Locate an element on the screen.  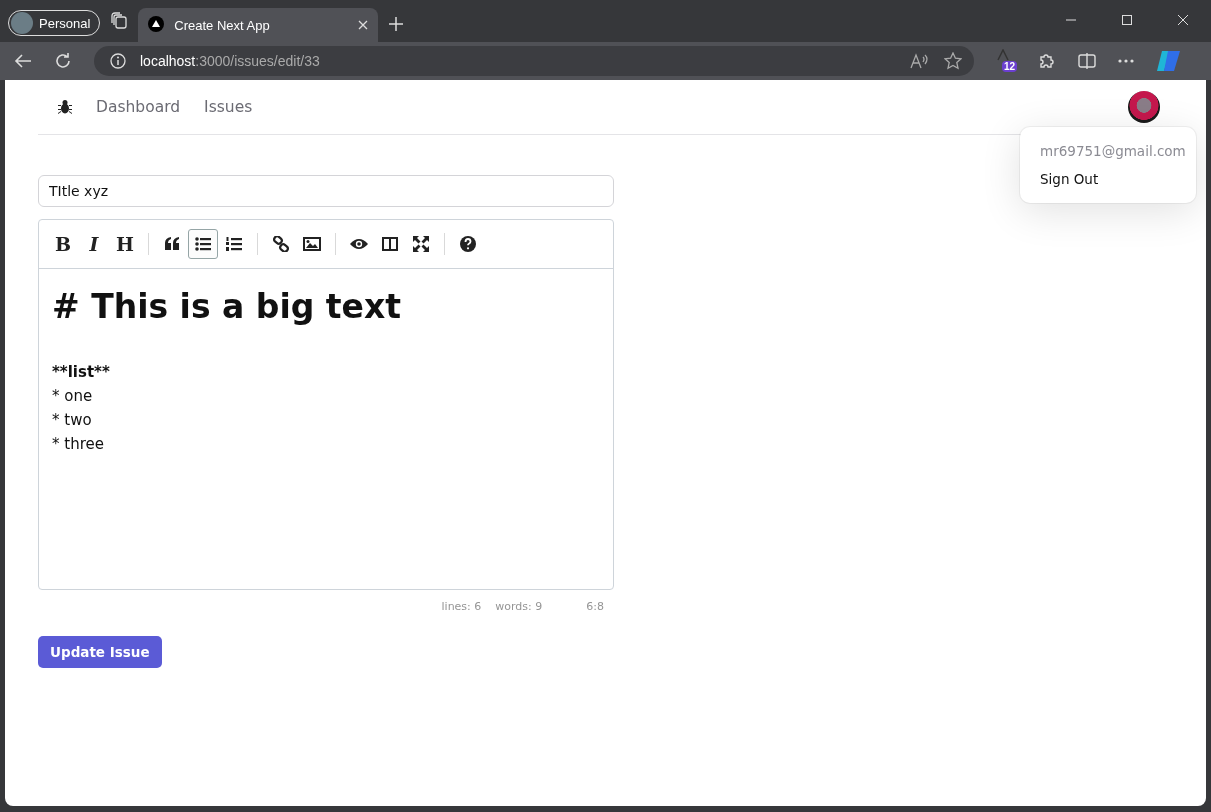
star-icon is located at coordinates (953, 61).